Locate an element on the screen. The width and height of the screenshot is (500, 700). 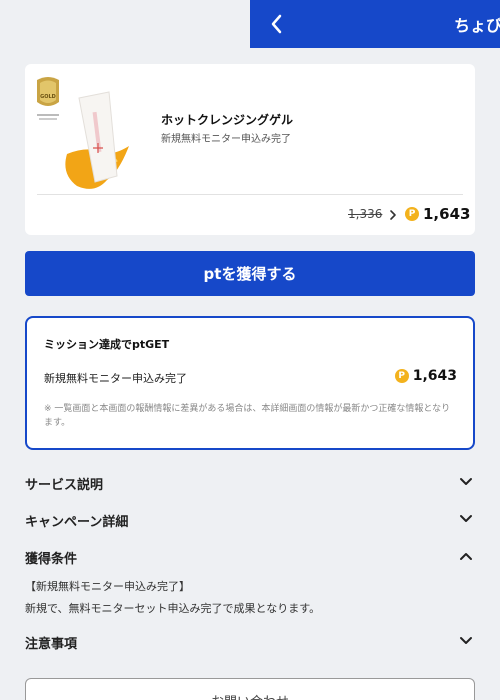
product-image: GOLD is located at coordinates (86, 135).